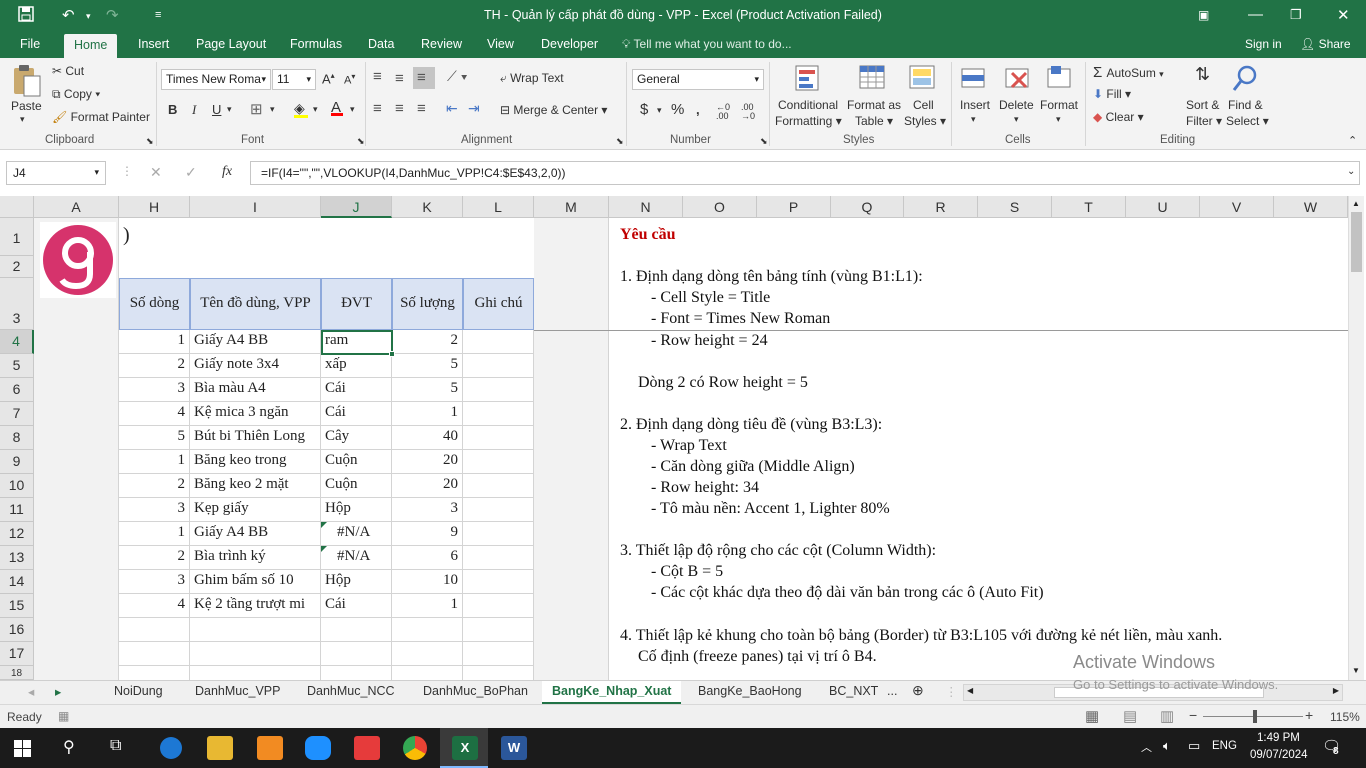  I want to click on comma-style-icon: ,, so click(698, 109).